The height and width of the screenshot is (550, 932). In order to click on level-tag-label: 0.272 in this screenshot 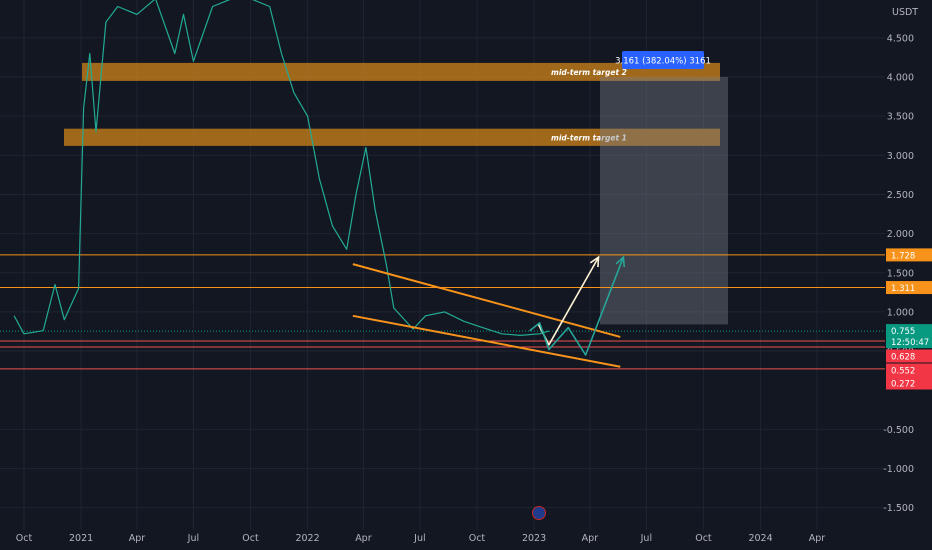, I will do `click(903, 385)`.